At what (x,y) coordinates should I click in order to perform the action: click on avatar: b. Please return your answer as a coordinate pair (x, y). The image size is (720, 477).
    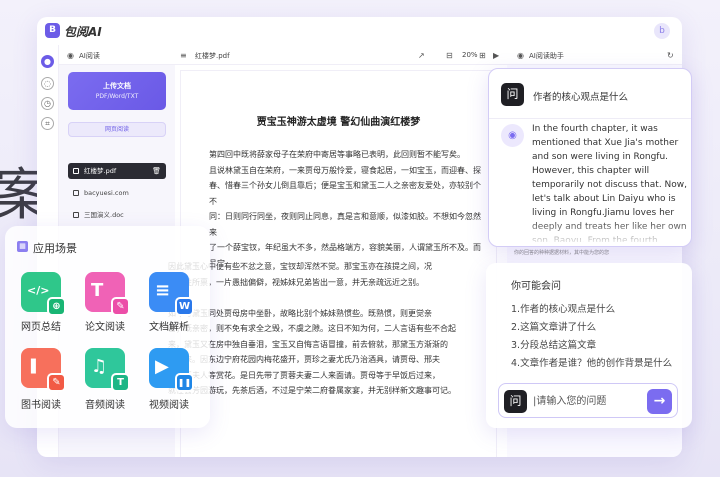
    Looking at the image, I should click on (662, 31).